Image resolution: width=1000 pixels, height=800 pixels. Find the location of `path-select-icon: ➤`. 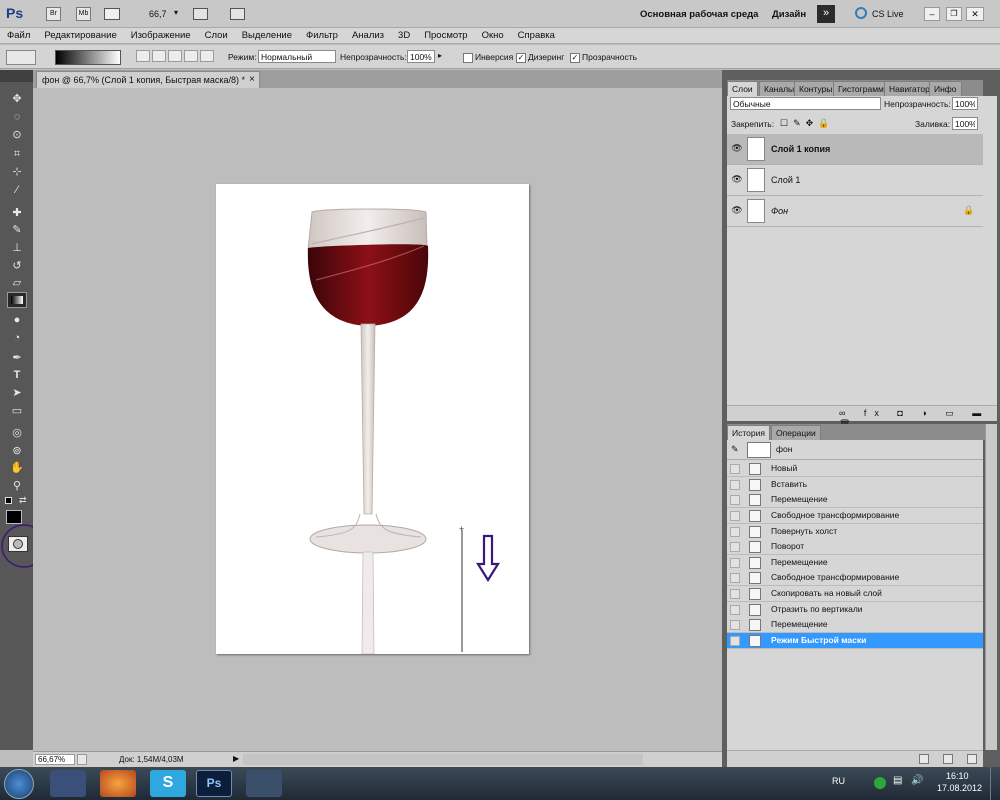

path-select-icon: ➤ is located at coordinates (17, 393).